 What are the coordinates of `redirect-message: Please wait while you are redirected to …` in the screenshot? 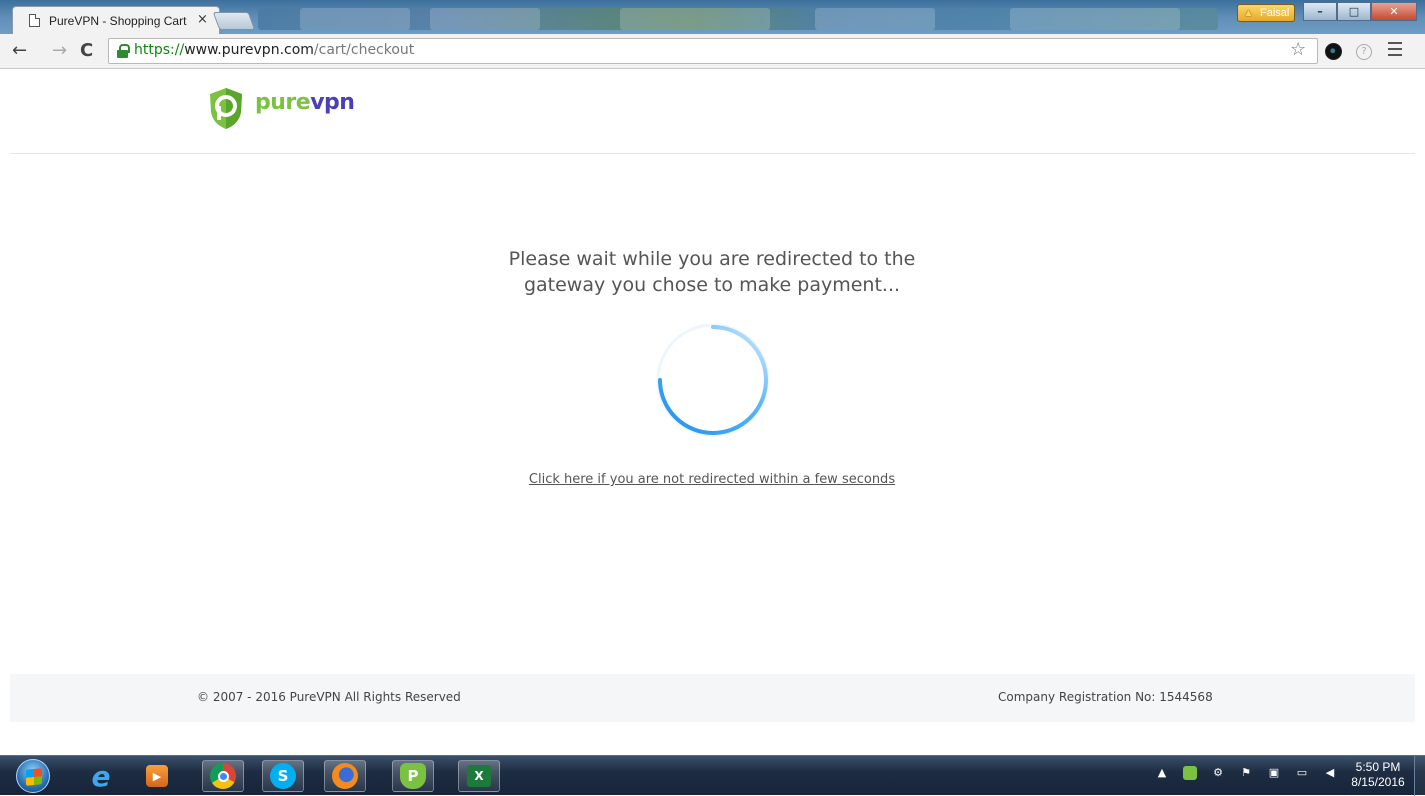 It's located at (712, 272).